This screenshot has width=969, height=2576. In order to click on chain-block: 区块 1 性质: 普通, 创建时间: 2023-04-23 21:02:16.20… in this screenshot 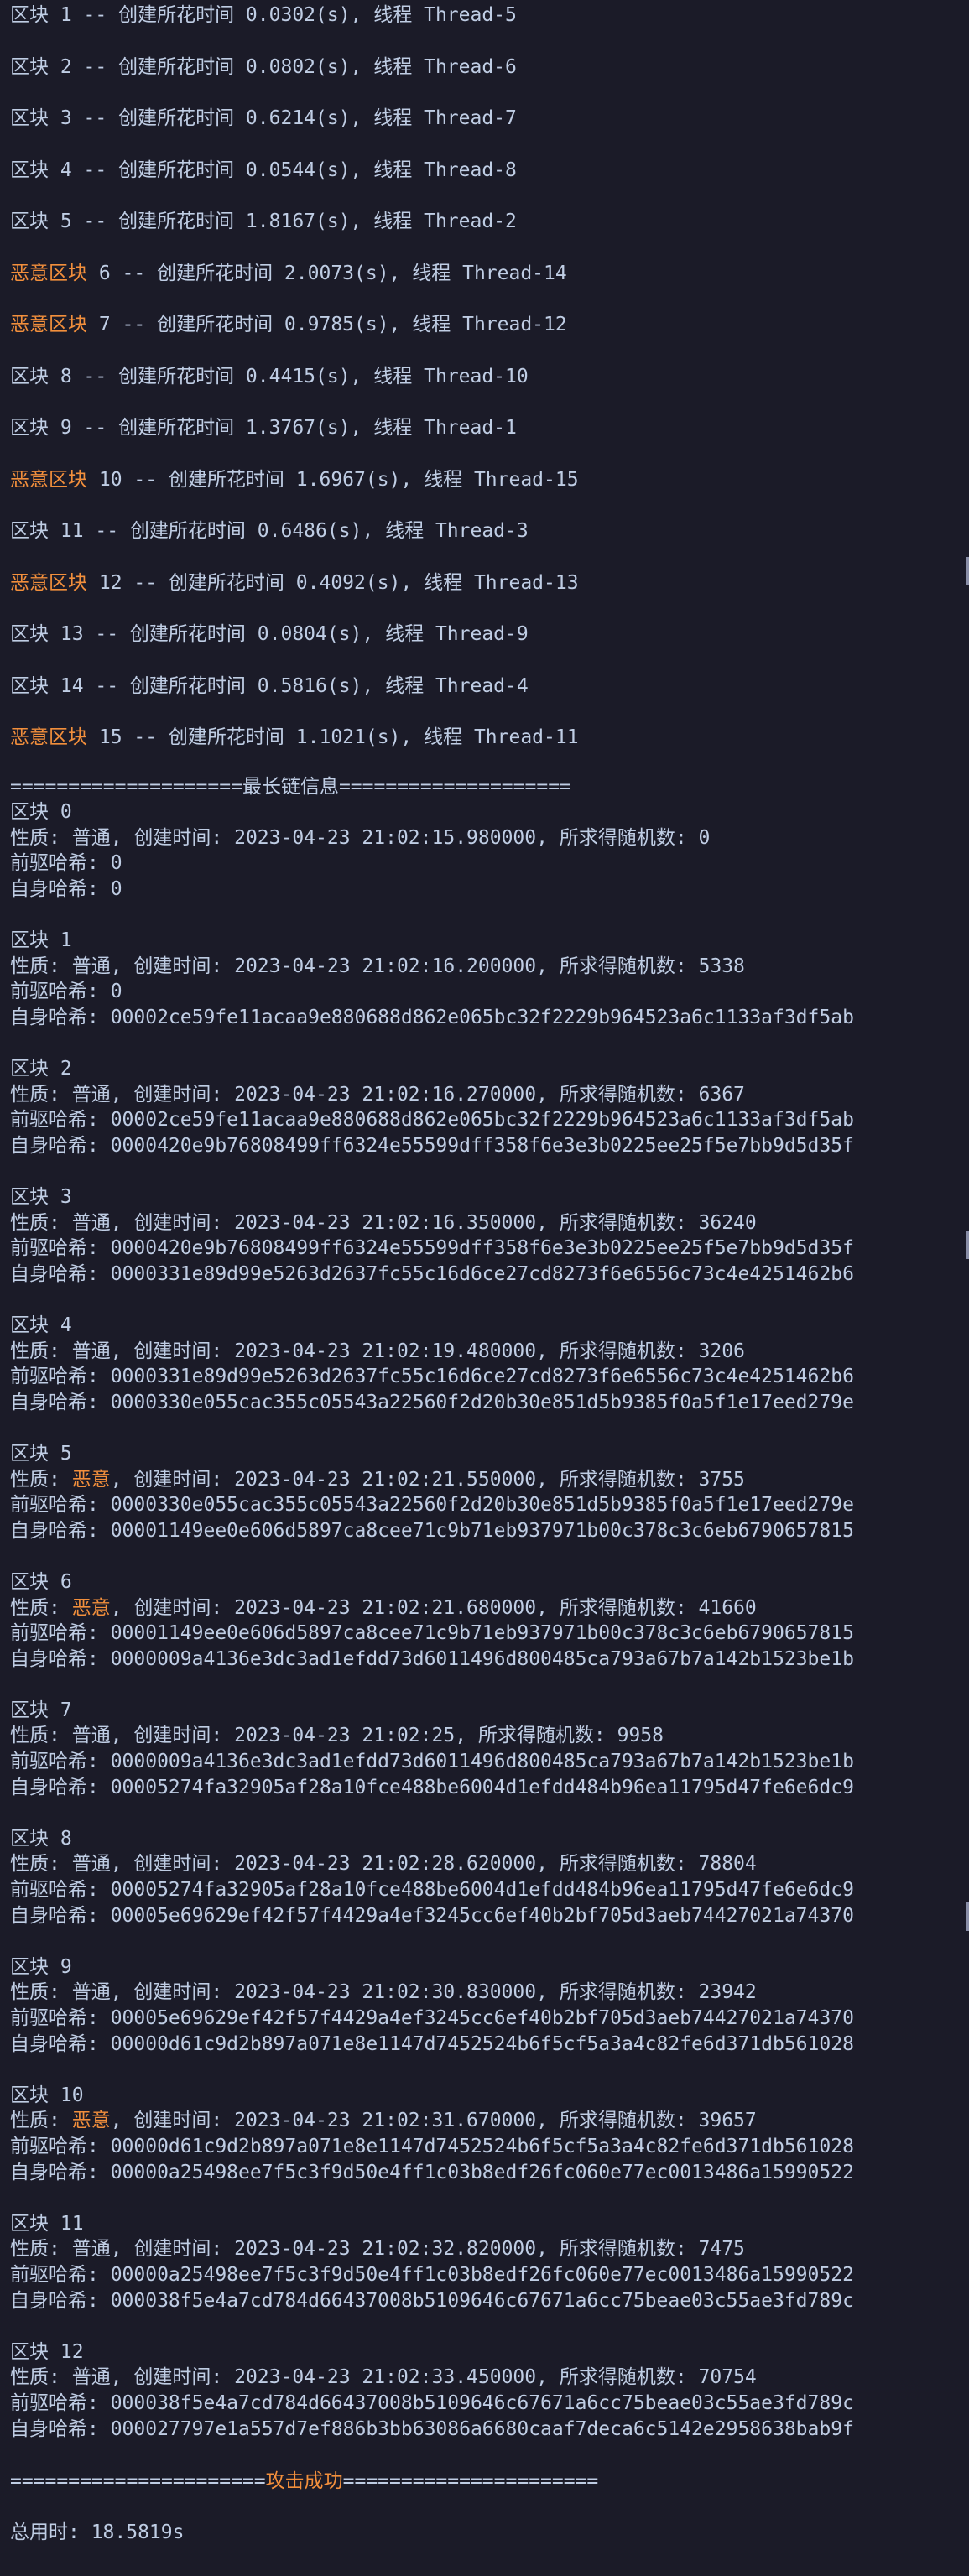, I will do `click(484, 966)`.